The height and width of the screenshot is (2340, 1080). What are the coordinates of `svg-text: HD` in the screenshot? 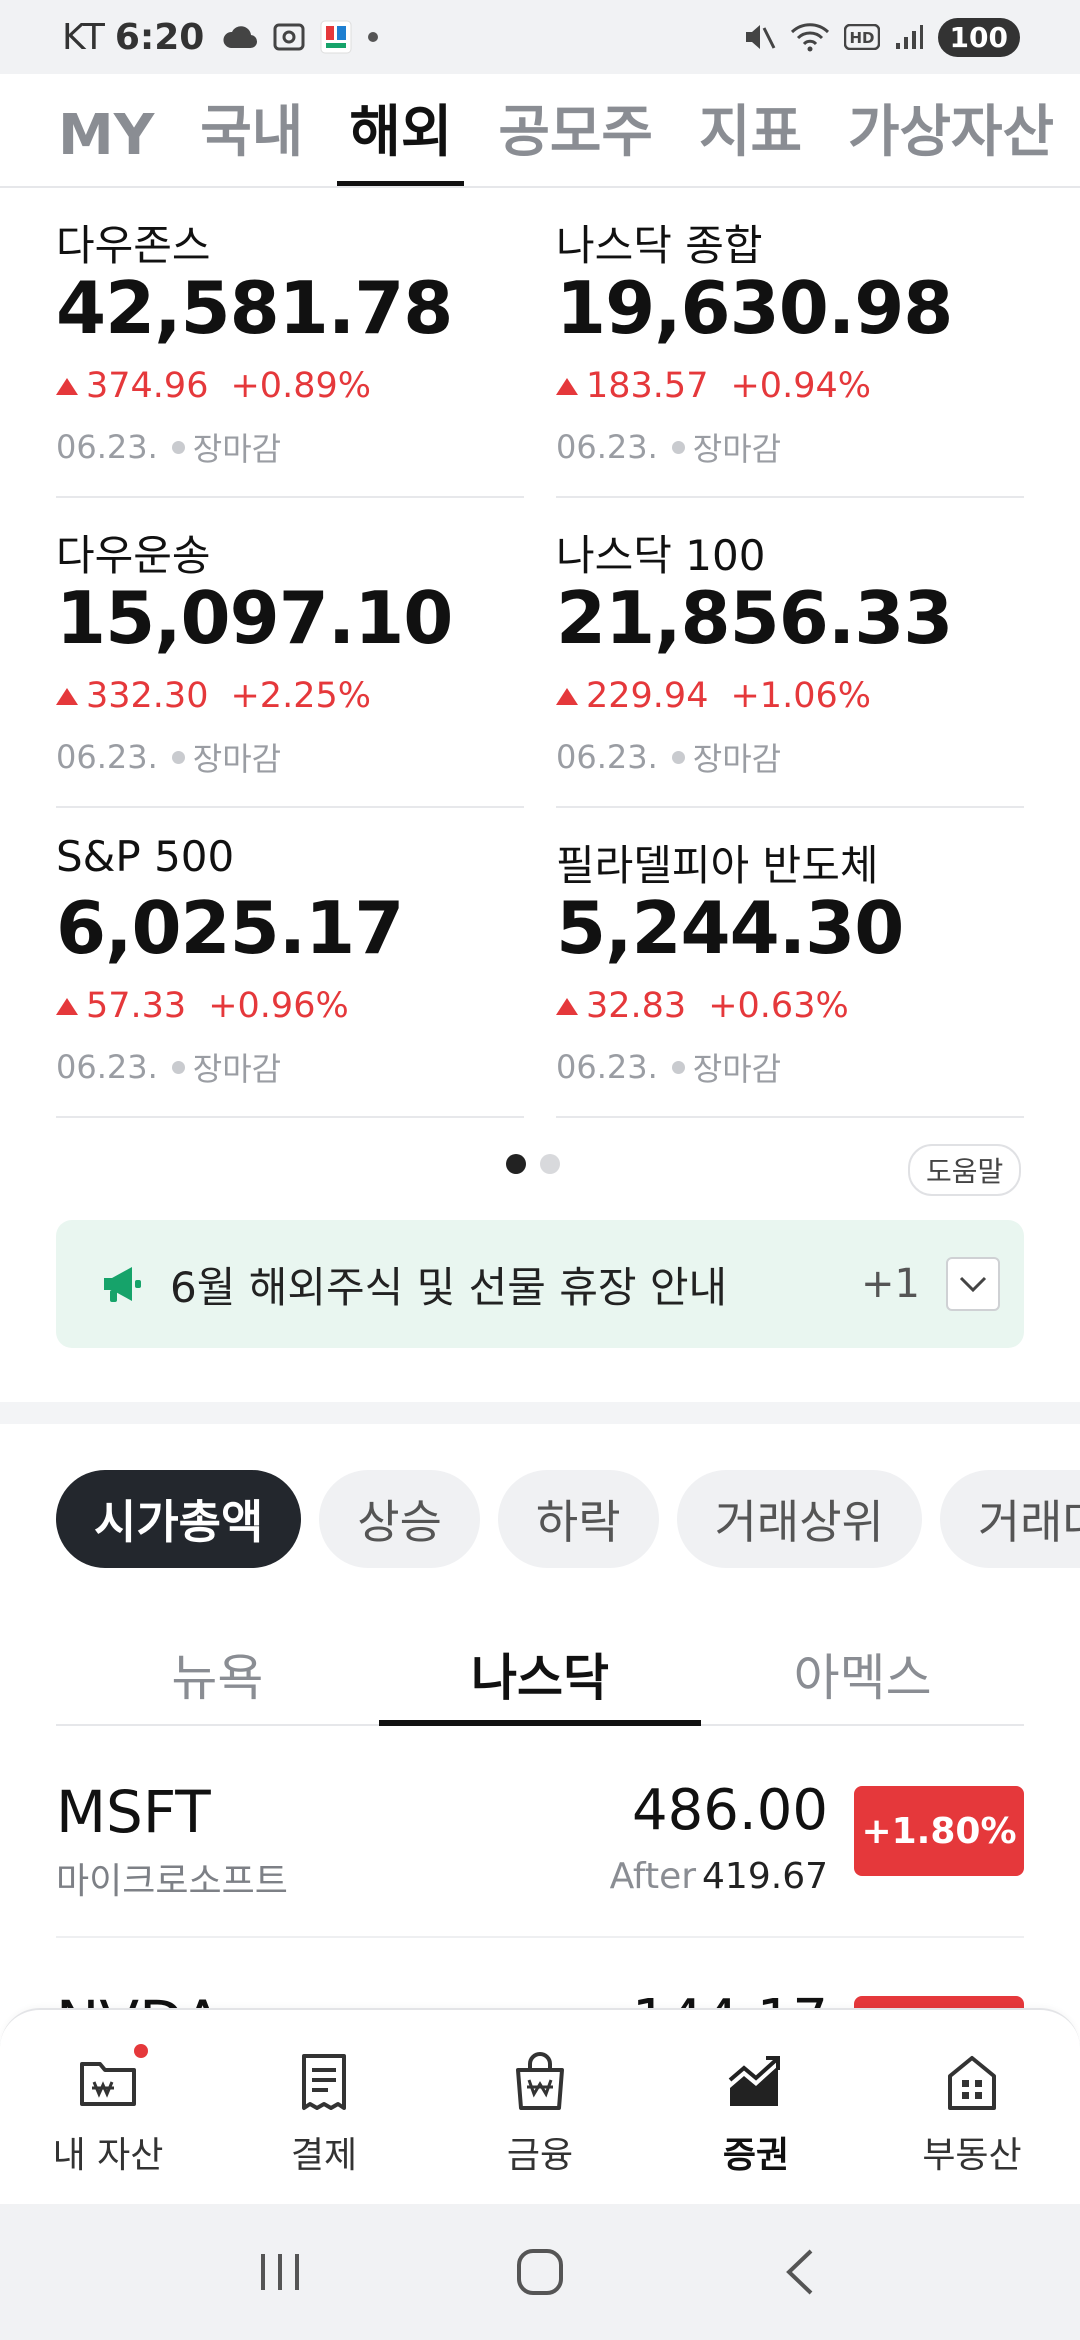 It's located at (861, 38).